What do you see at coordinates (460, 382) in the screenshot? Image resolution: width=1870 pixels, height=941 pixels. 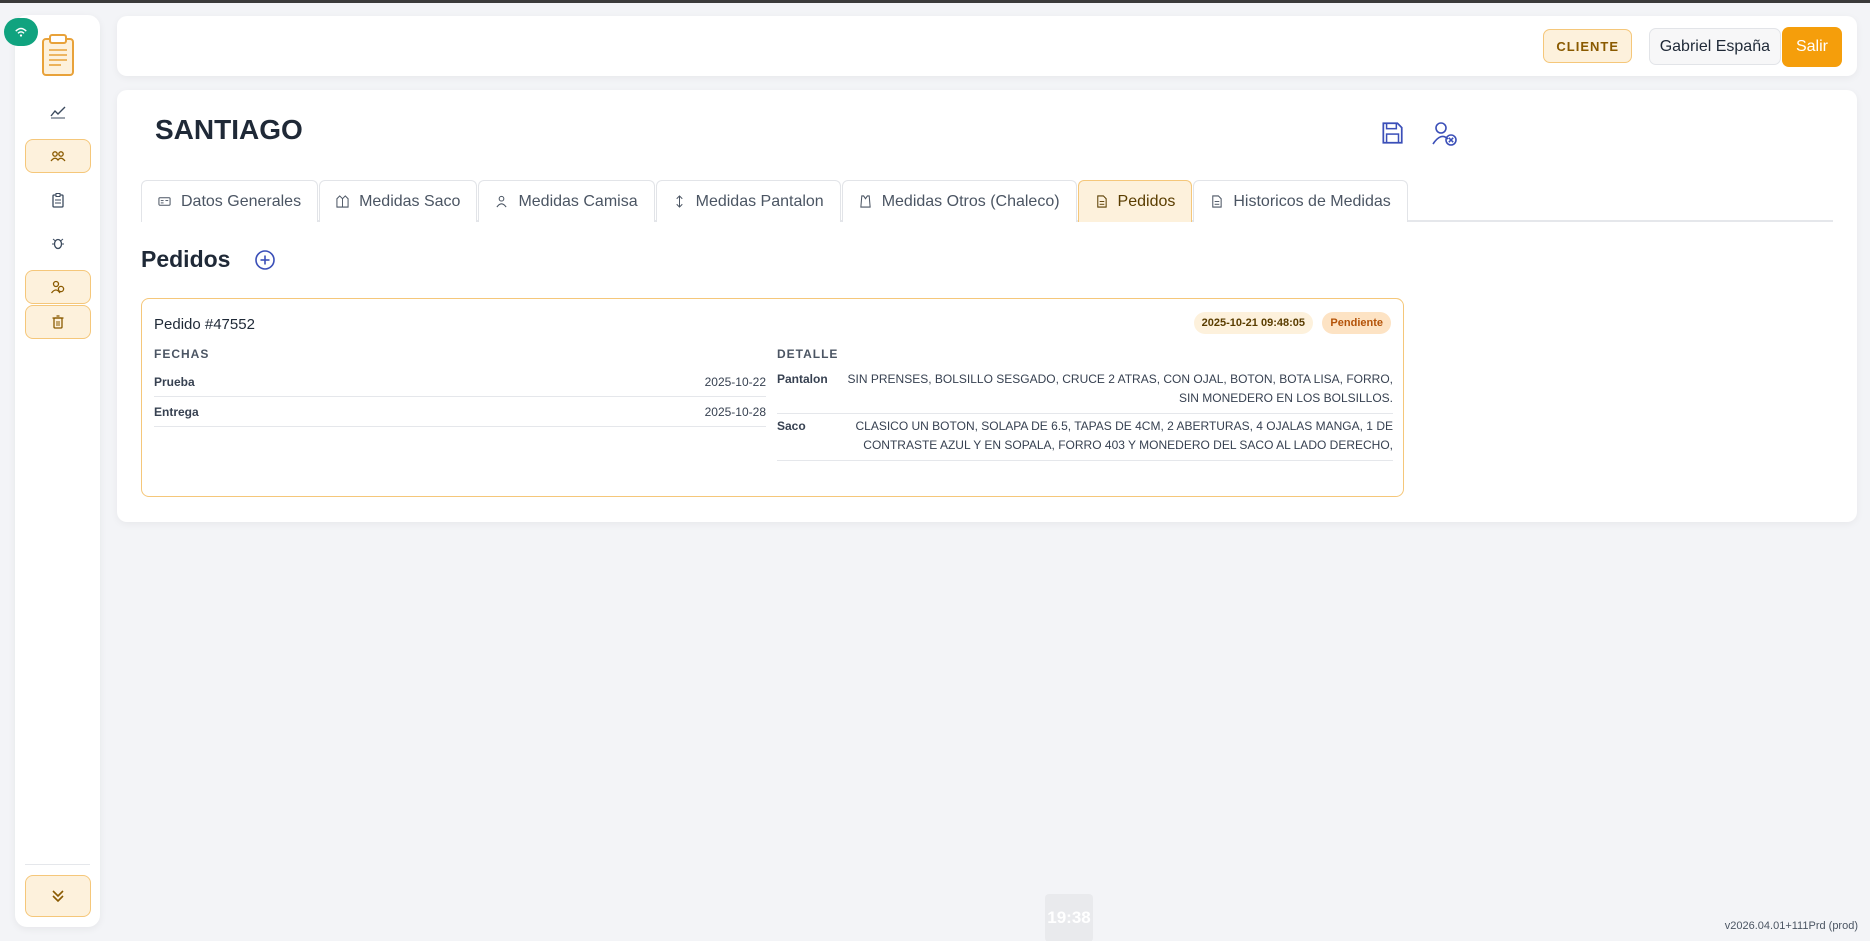 I see `list-item: Prueba 2025-10-22` at bounding box center [460, 382].